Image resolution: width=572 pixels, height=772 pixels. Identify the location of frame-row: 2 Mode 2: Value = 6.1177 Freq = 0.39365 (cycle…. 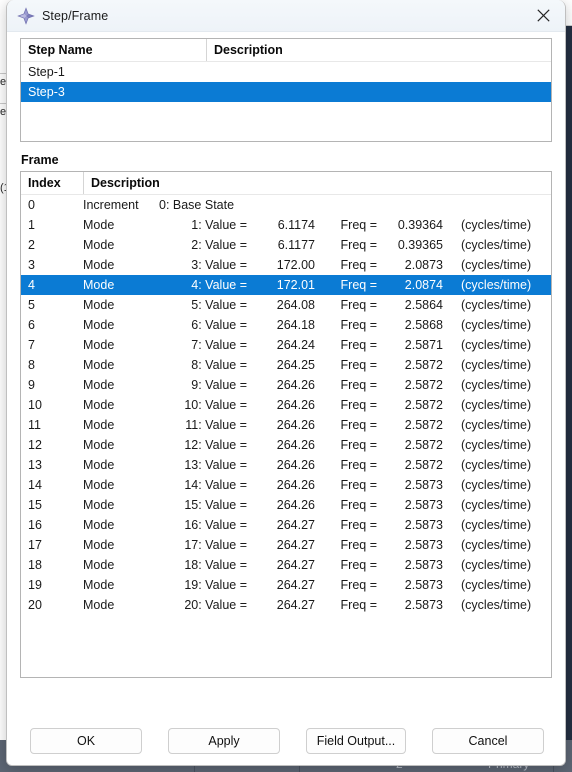
(286, 245).